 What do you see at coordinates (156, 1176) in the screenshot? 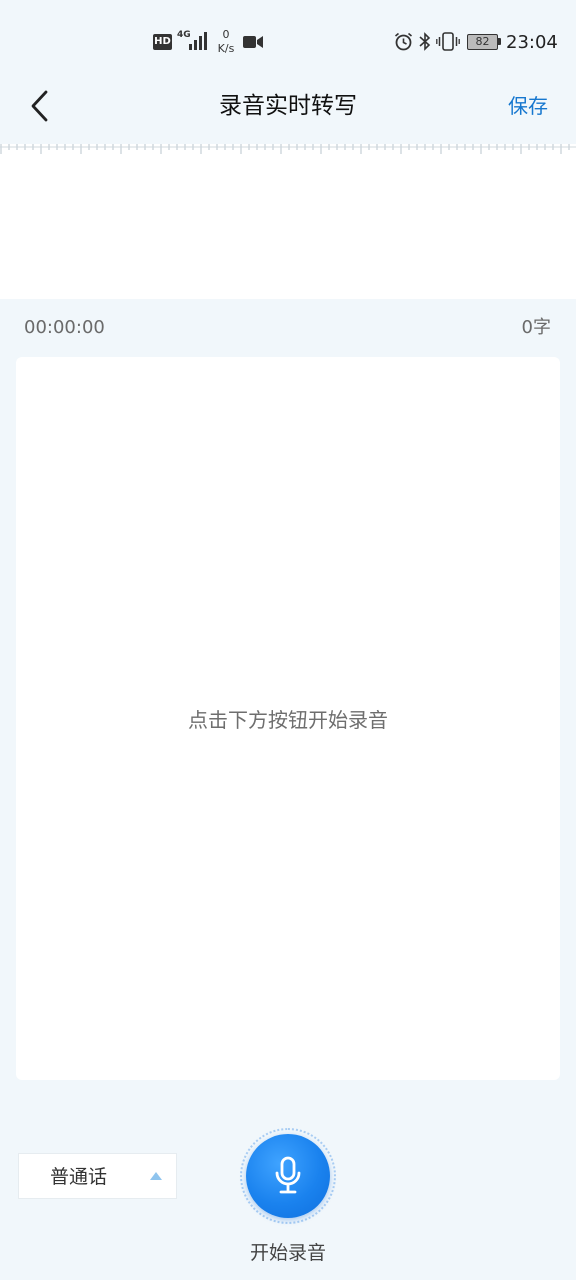
I see `triangle-up-icon` at bounding box center [156, 1176].